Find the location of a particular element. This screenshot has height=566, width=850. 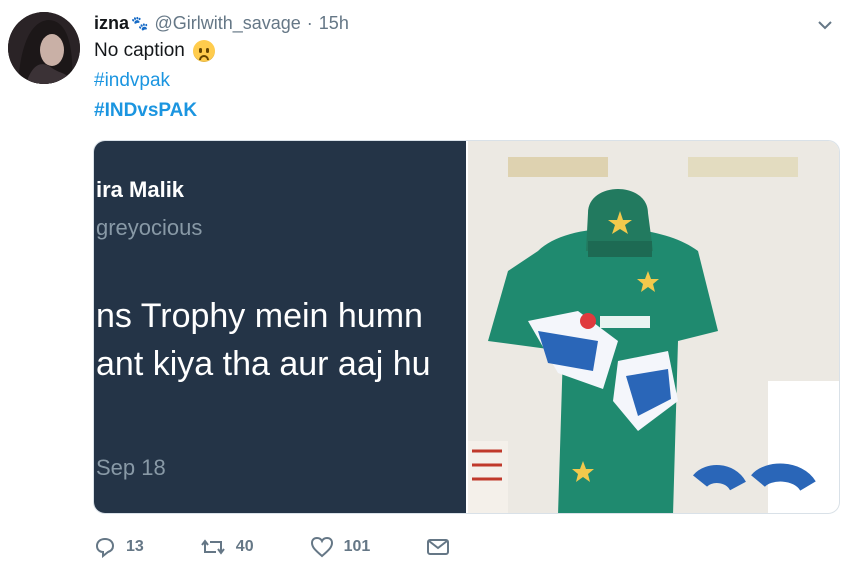

quoted-name: ira Malik is located at coordinates (140, 189).